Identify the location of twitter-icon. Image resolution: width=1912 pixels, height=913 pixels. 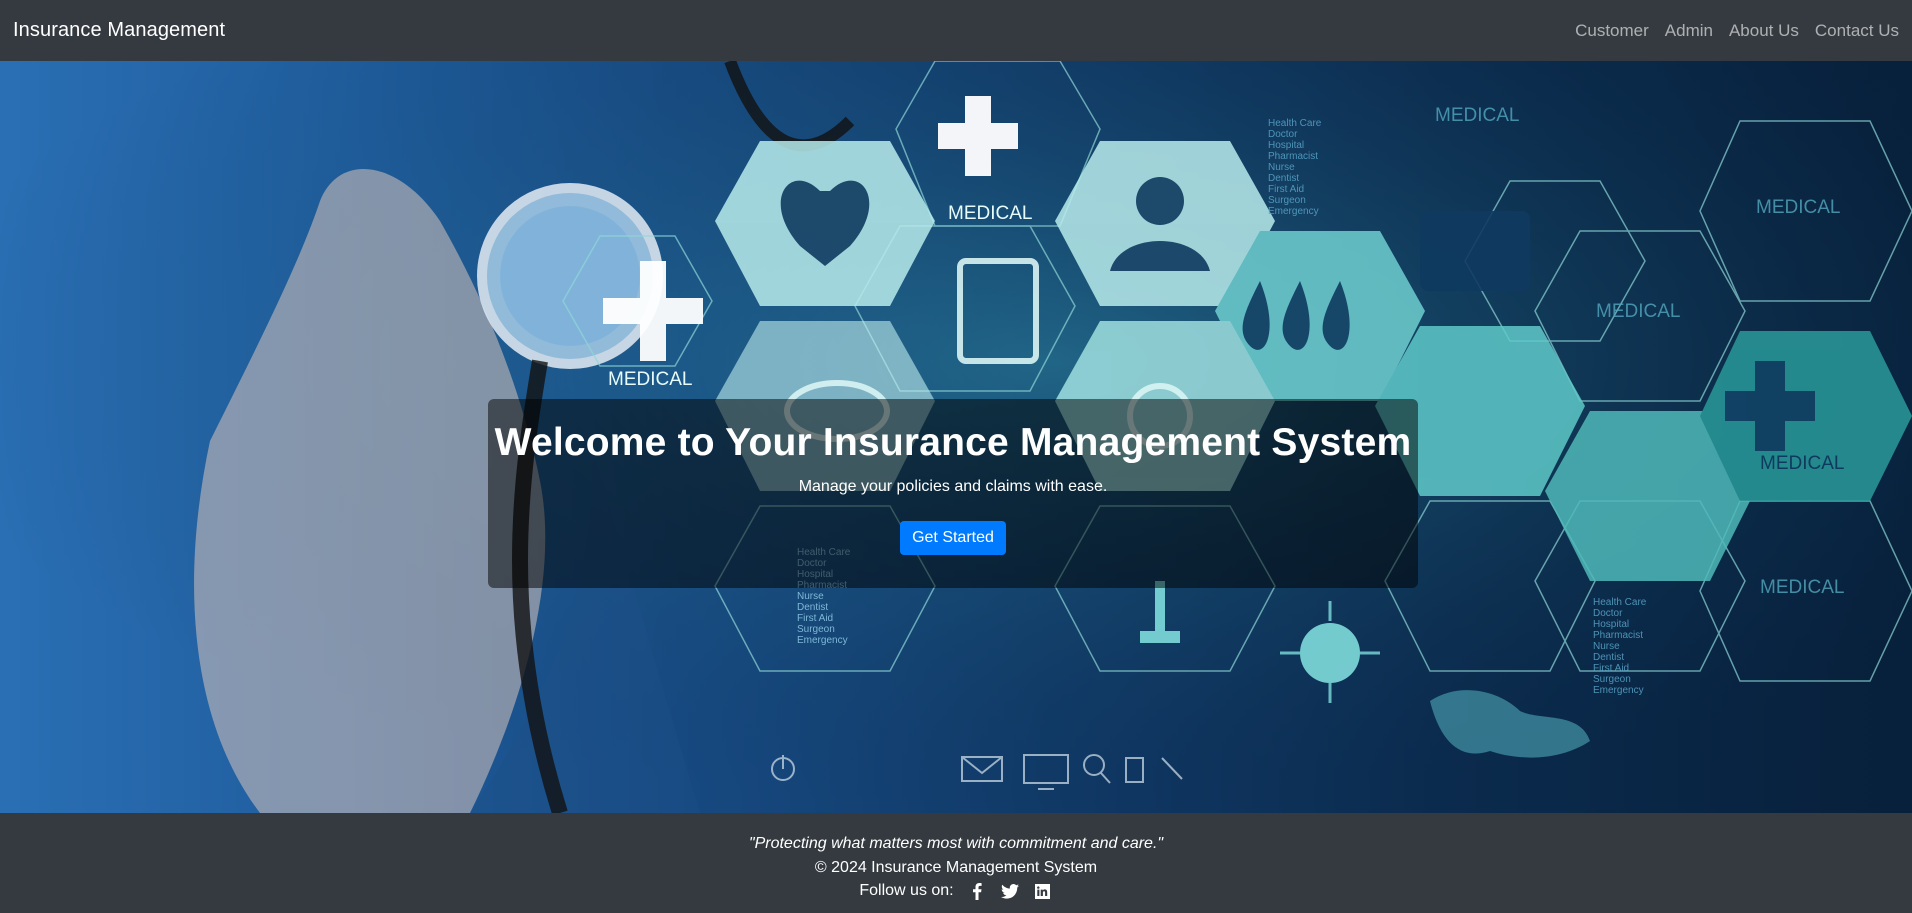
(1010, 891).